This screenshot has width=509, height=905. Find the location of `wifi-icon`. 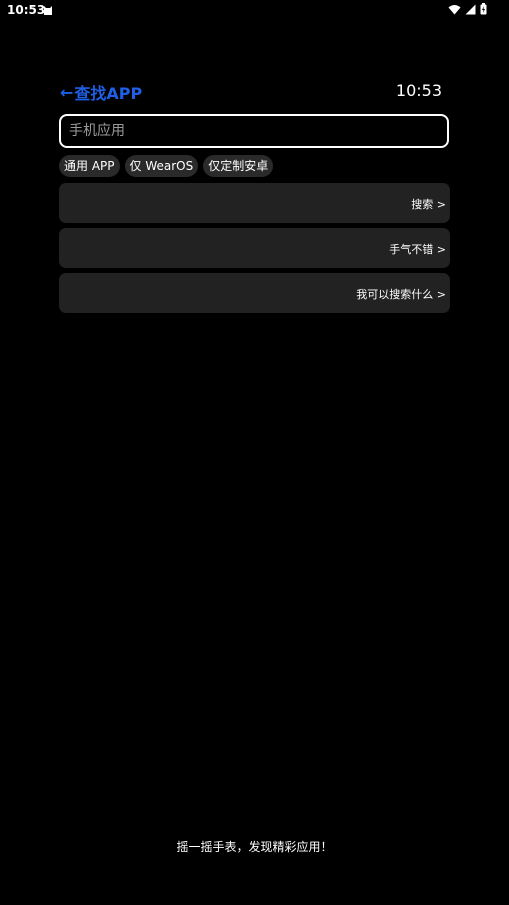

wifi-icon is located at coordinates (454, 9).